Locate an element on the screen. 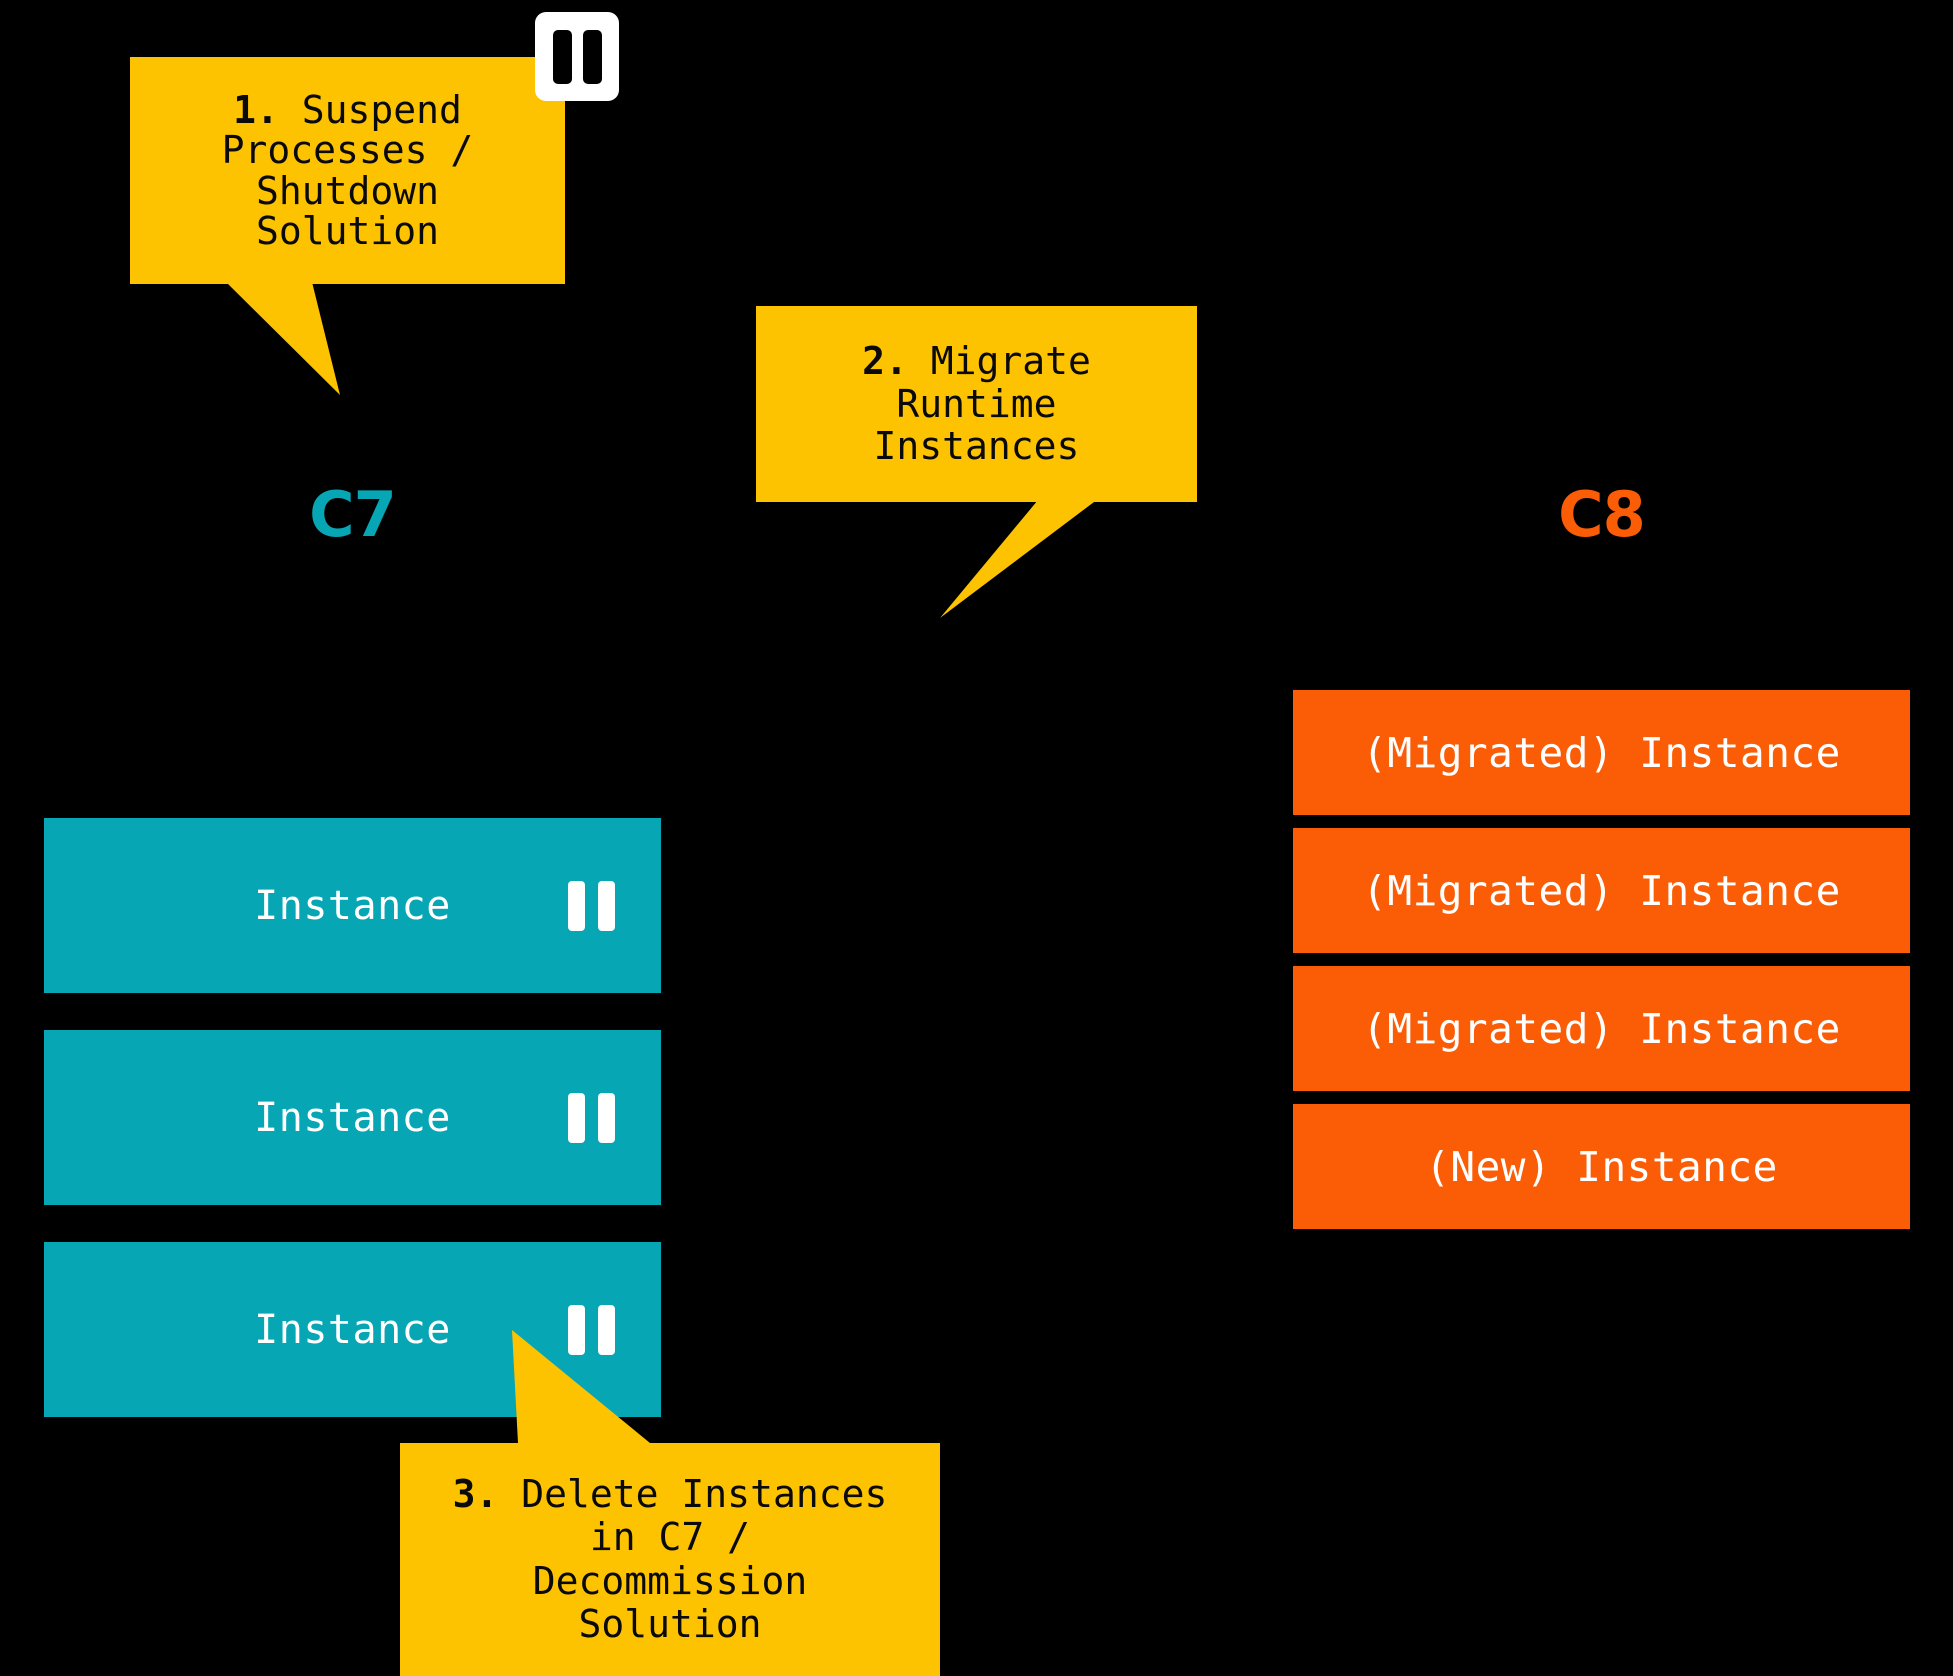 The height and width of the screenshot is (1676, 1953). column-label-c7: C7 is located at coordinates (353, 514).